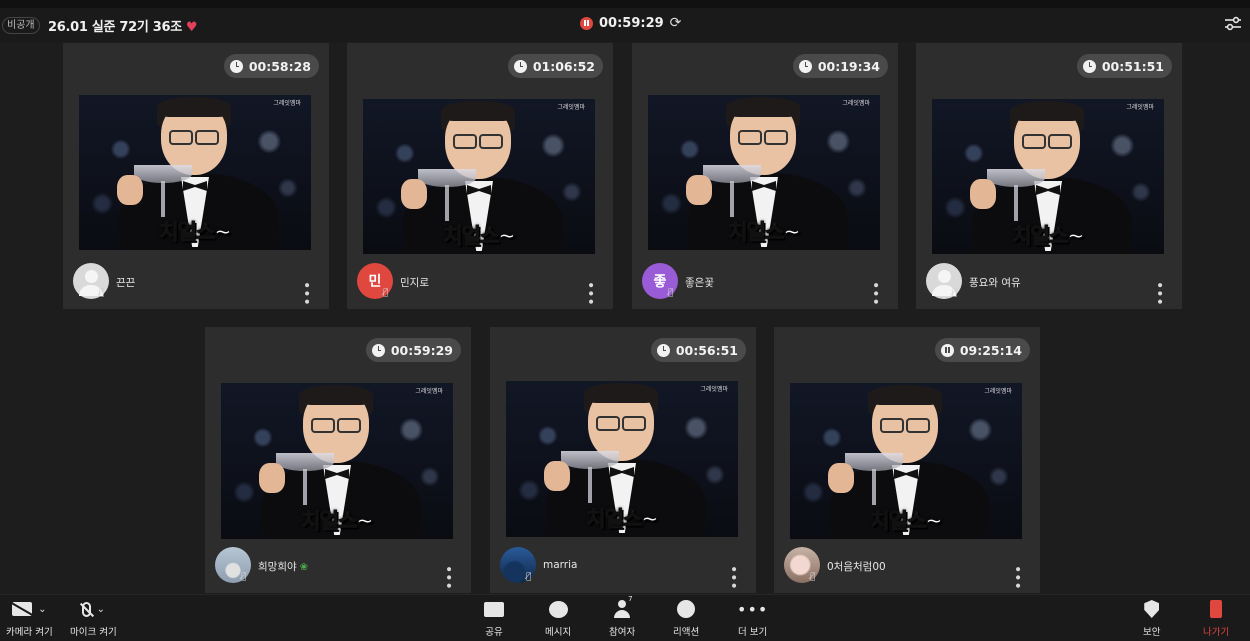 Image resolution: width=1250 pixels, height=641 pixels. What do you see at coordinates (699, 283) in the screenshot?
I see `participant-name: 좋은꽃` at bounding box center [699, 283].